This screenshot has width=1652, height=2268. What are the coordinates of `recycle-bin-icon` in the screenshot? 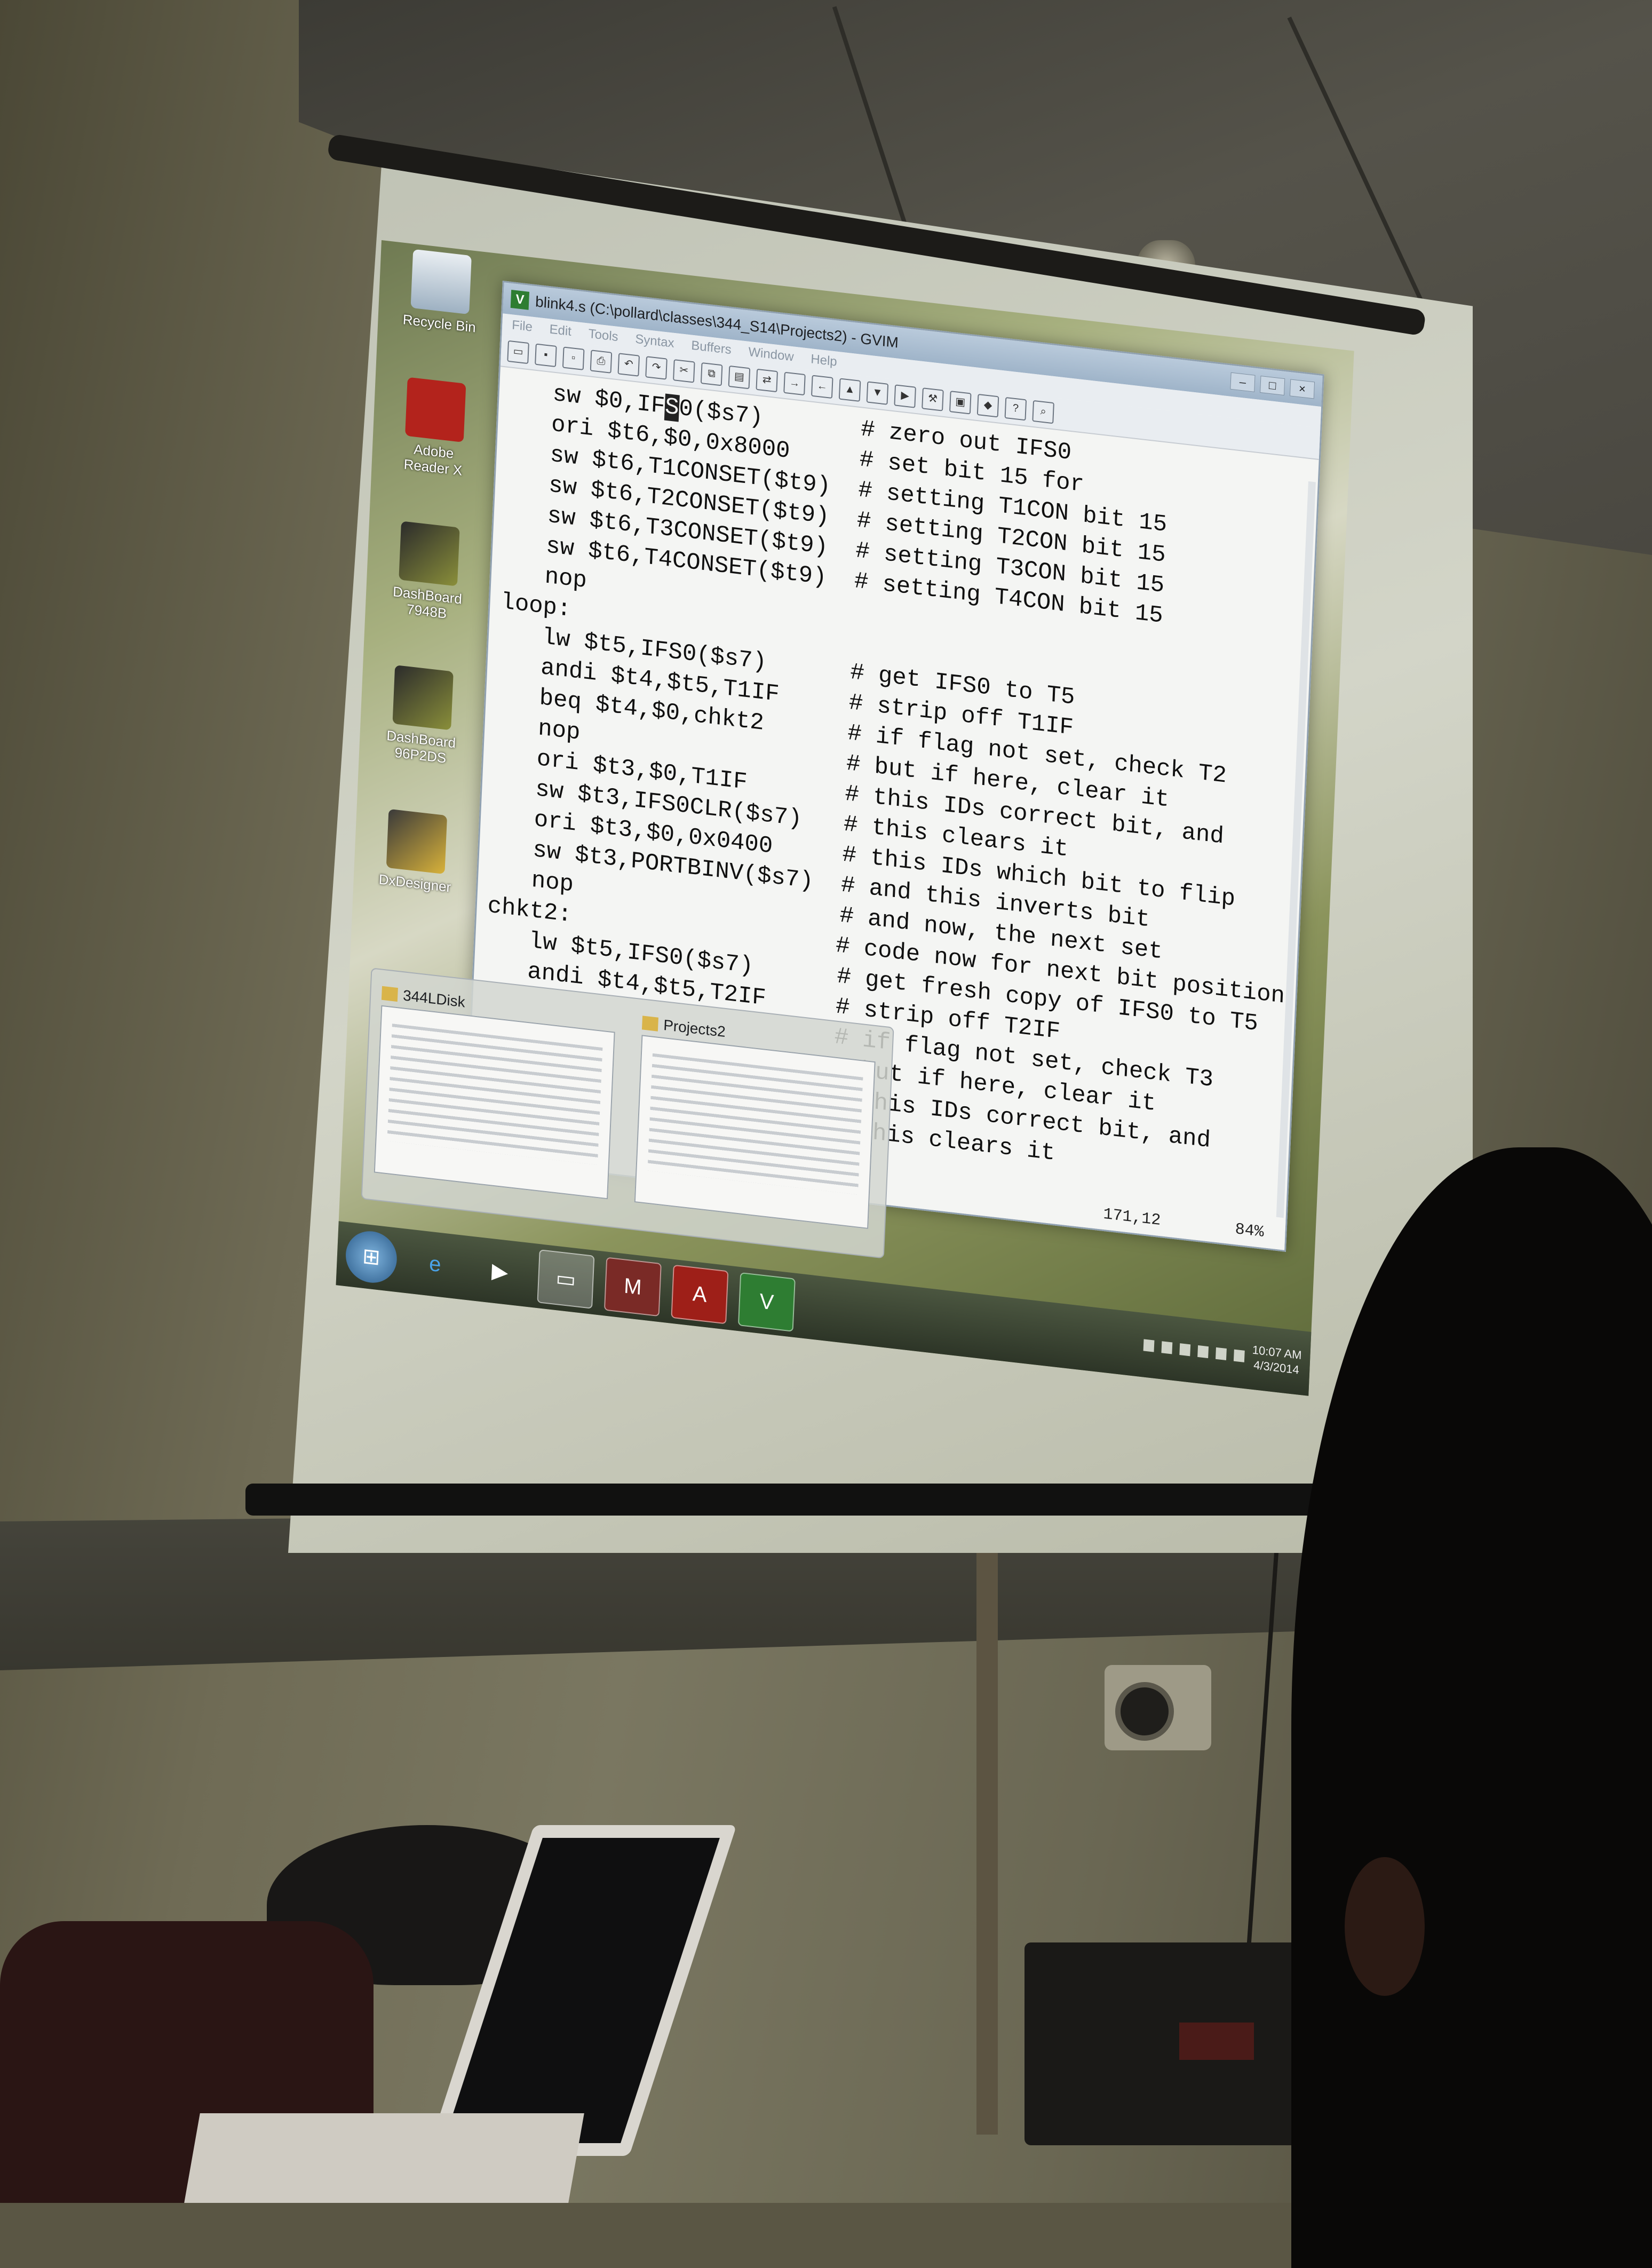 It's located at (441, 282).